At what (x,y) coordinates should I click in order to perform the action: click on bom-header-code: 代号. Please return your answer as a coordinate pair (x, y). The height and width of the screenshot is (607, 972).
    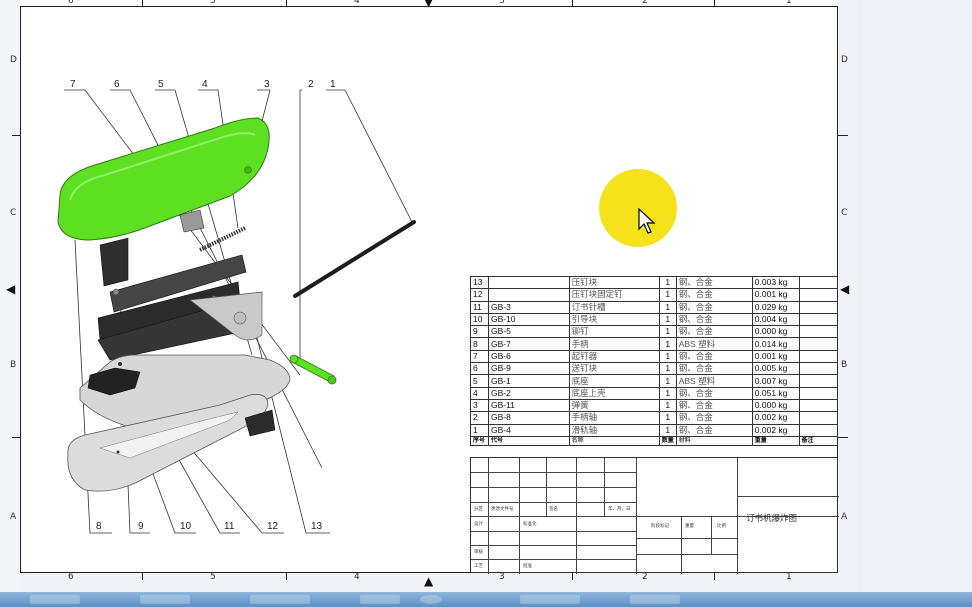
    Looking at the image, I should click on (528, 440).